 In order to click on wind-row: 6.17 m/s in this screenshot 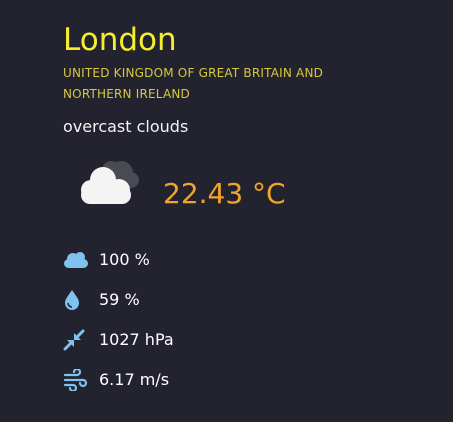, I will do `click(248, 380)`.